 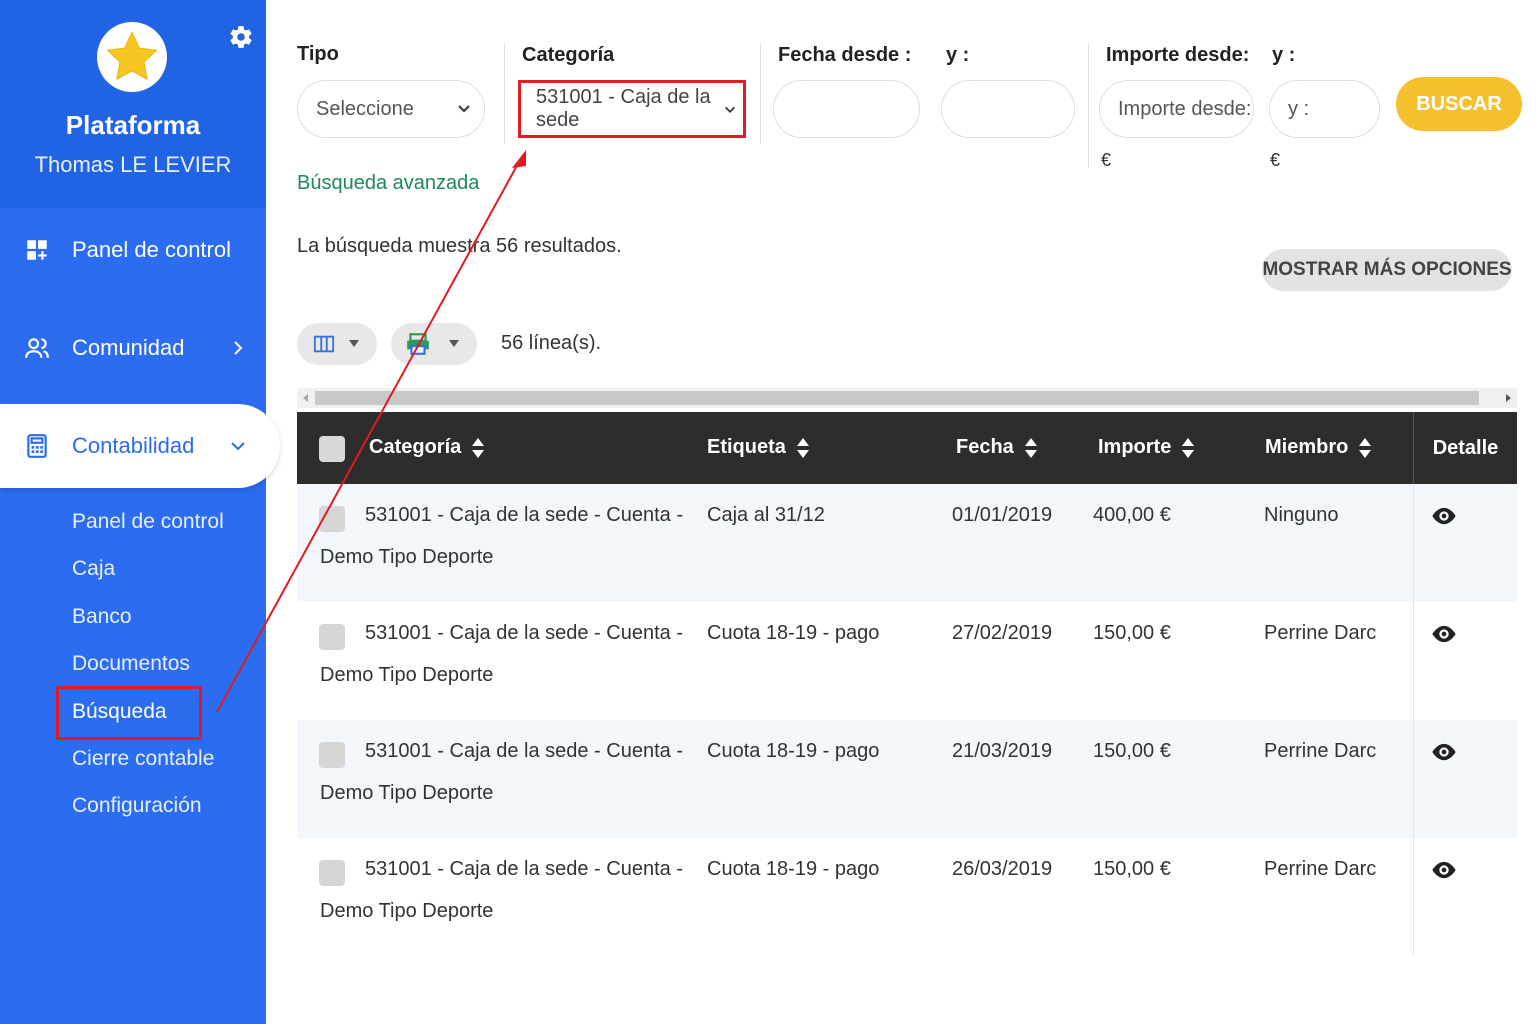 I want to click on subnav-documentos: Documentos, so click(x=131, y=664).